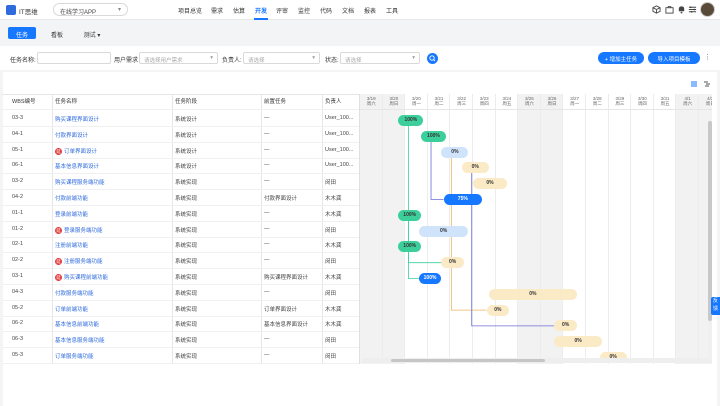 The height and width of the screenshot is (406, 720). I want to click on task-name-cell: 基本信息服务端功能, so click(111, 340).